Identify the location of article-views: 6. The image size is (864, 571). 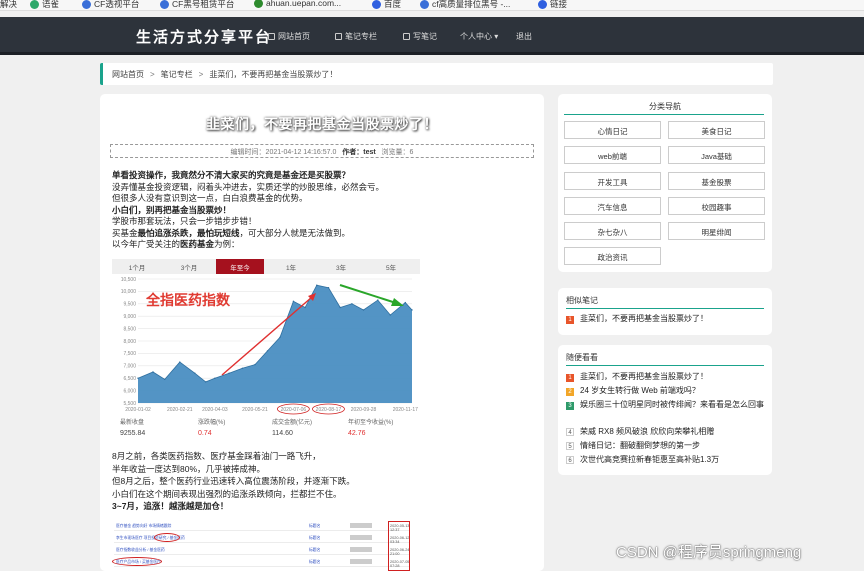
(411, 152).